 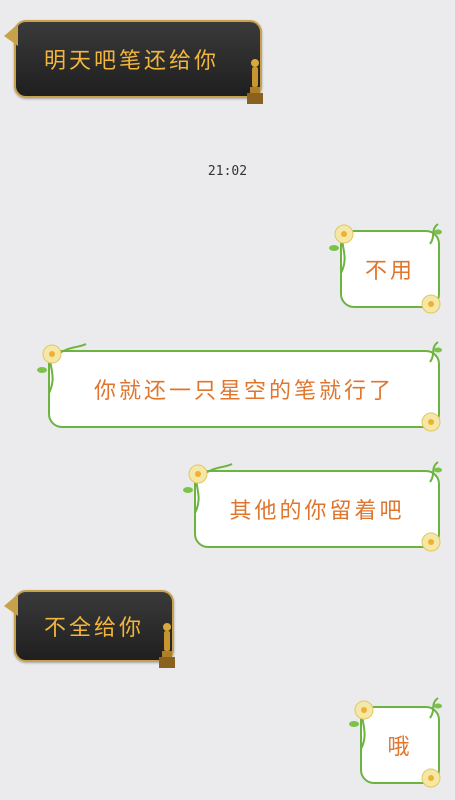 I want to click on message-bubble-left: 不全给你, so click(x=89, y=629).